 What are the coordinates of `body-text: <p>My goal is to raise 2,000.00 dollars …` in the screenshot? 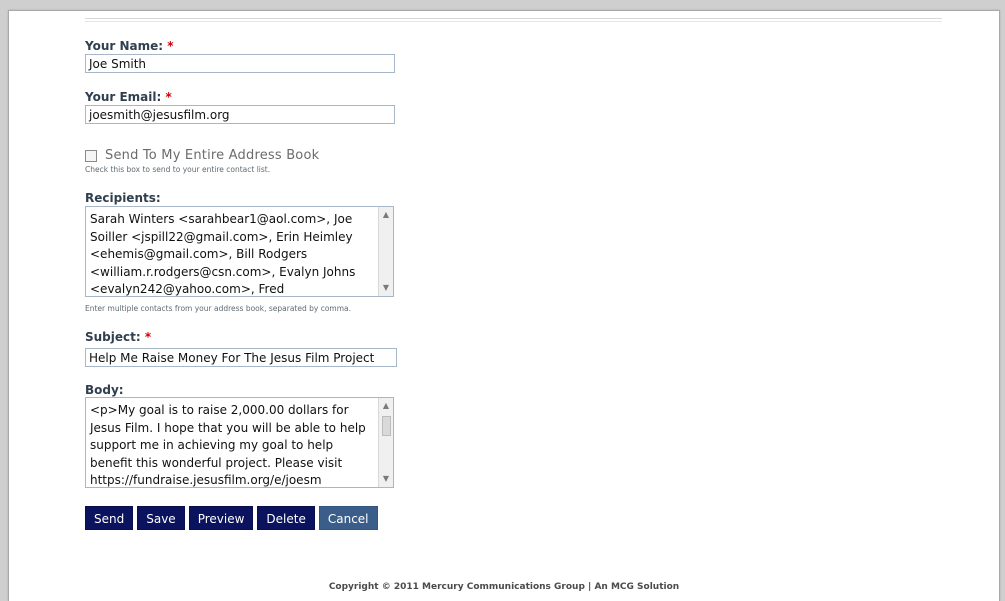 It's located at (228, 445).